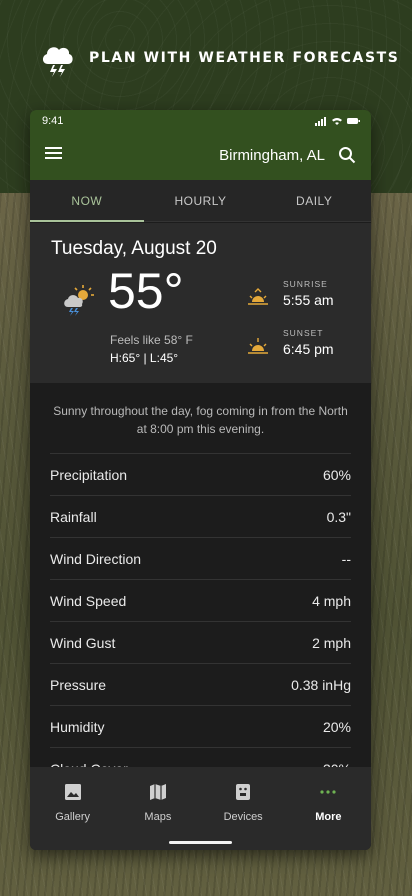  What do you see at coordinates (200, 600) in the screenshot?
I see `detail-row-wind-speed: Wind Speed 4 mph` at bounding box center [200, 600].